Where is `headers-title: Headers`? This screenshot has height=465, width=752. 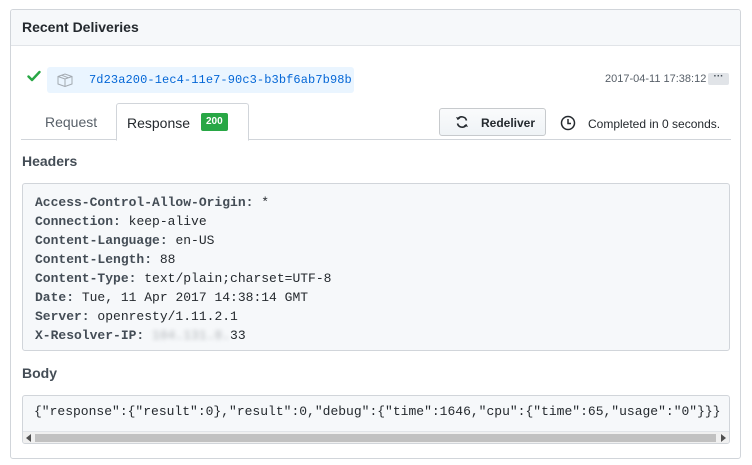
headers-title: Headers is located at coordinates (50, 161).